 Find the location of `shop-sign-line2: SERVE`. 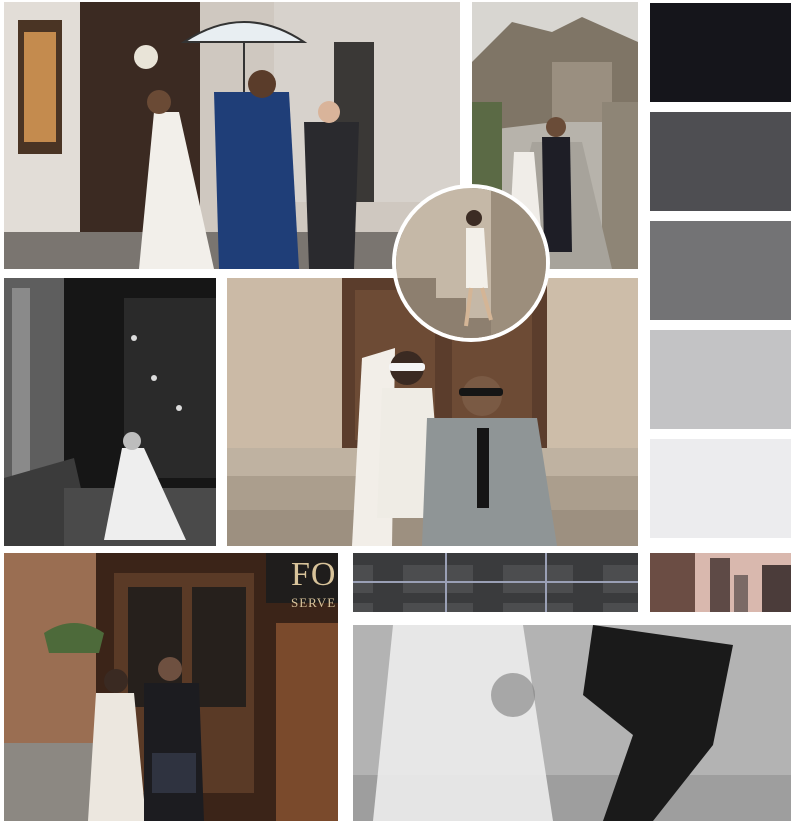

shop-sign-line2: SERVE is located at coordinates (314, 602).